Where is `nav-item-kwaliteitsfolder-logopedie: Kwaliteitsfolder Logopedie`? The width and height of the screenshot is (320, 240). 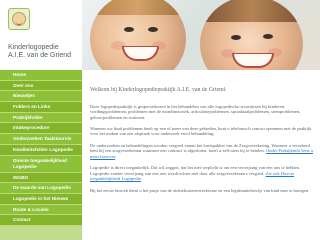 nav-item-kwaliteitsfolder-logopedie: Kwaliteitsfolder Logopedie is located at coordinates (41, 150).